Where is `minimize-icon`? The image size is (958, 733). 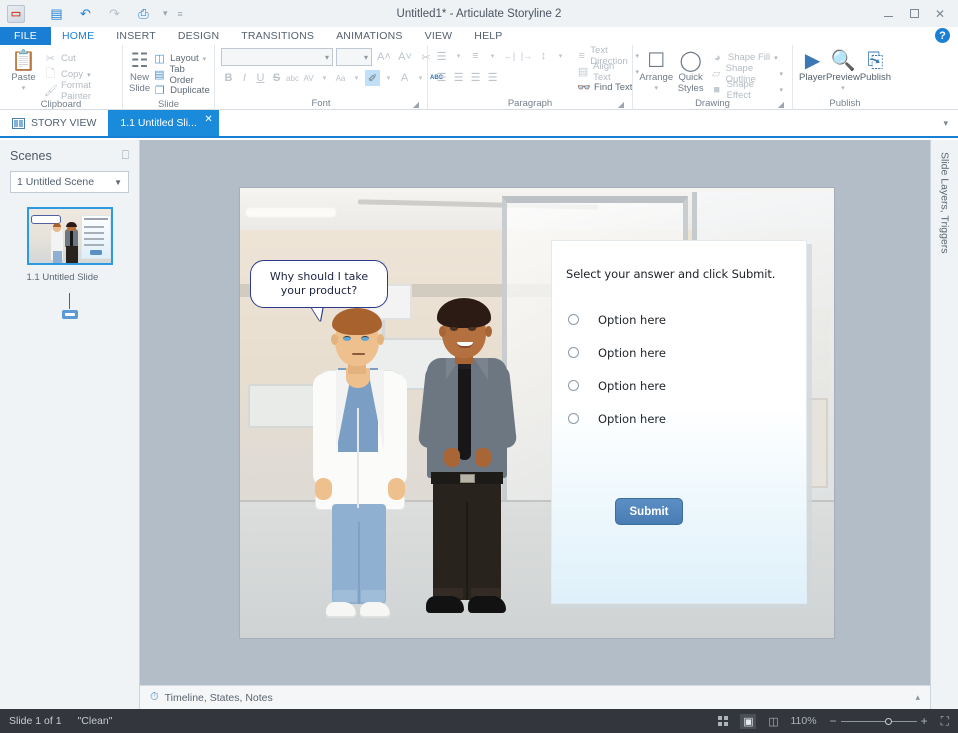 minimize-icon is located at coordinates (888, 14).